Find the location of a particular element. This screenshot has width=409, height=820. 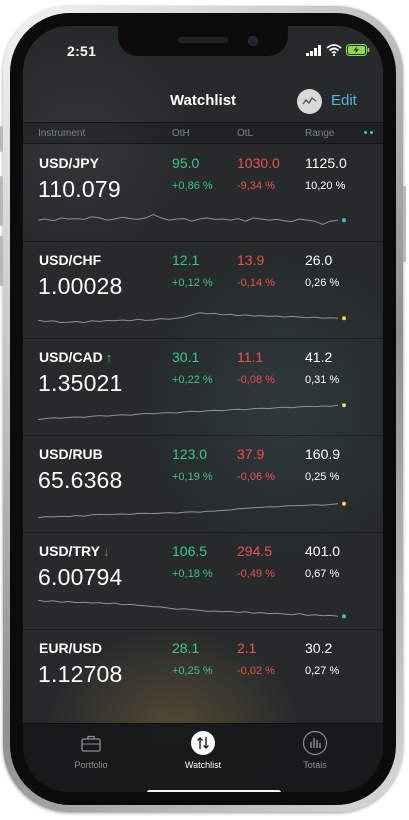

arrows-swap-icon is located at coordinates (203, 743).